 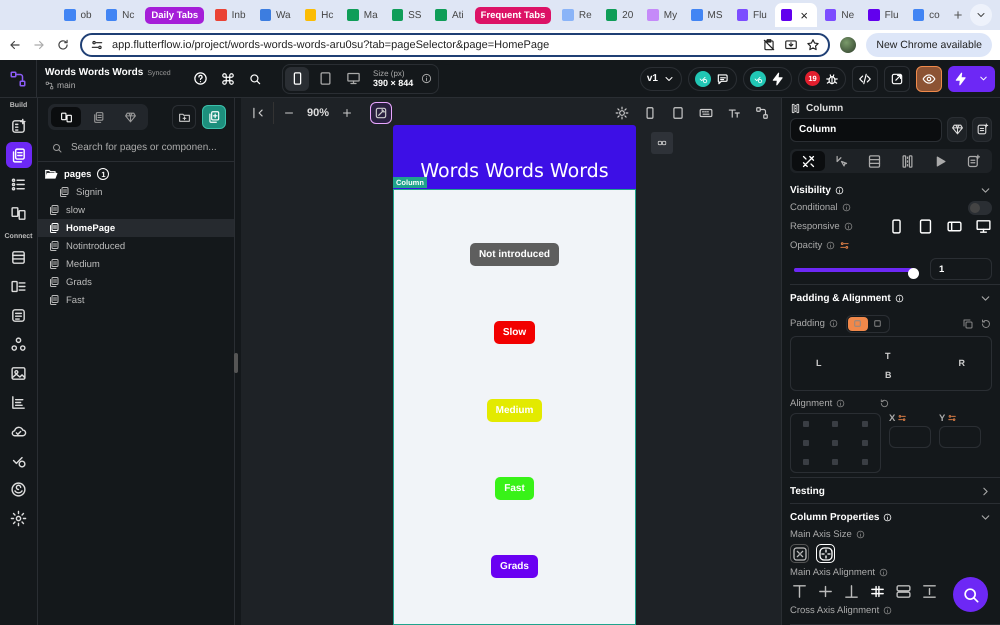 What do you see at coordinates (136, 228) in the screenshot?
I see `page-item: HomePage` at bounding box center [136, 228].